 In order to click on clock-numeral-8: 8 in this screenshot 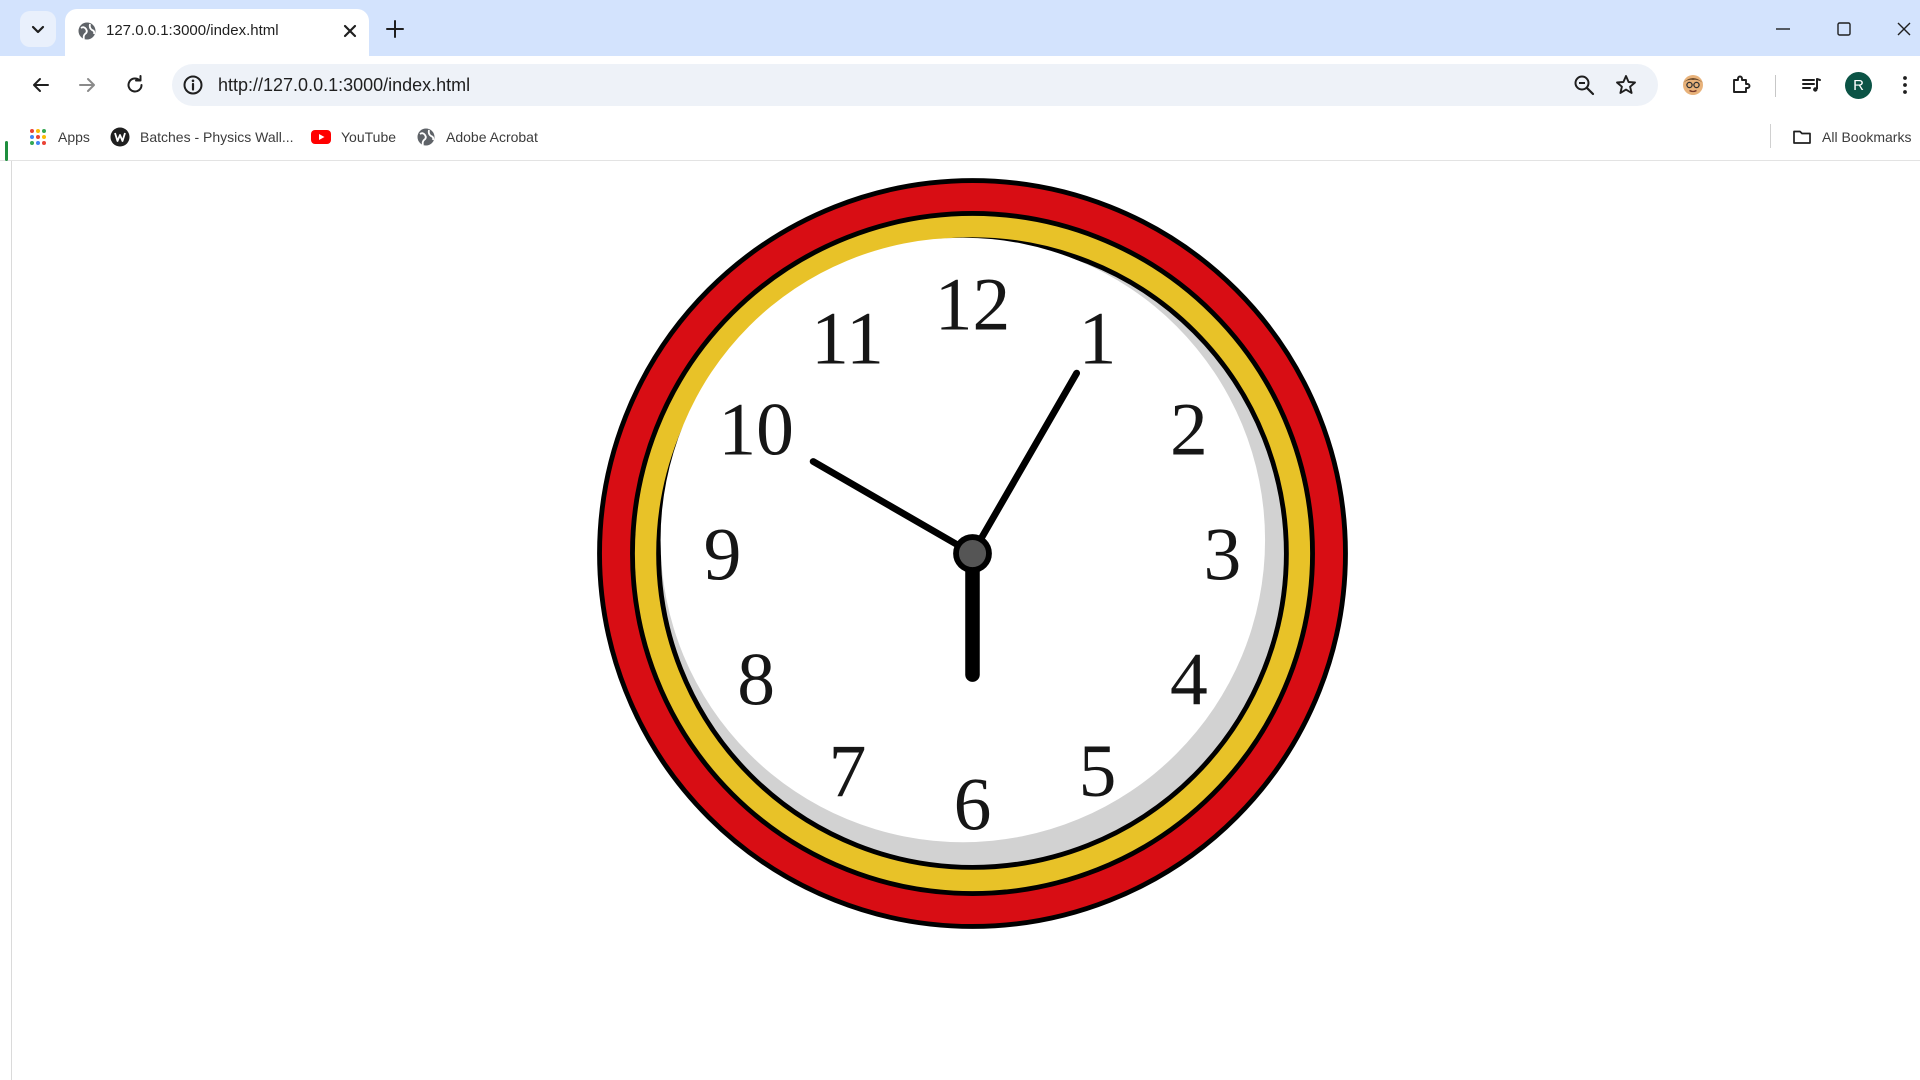, I will do `click(756, 680)`.